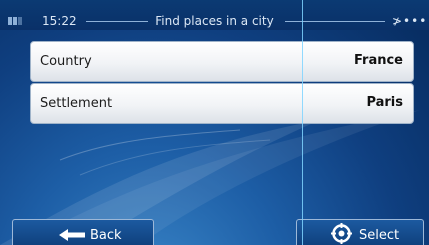 Image resolution: width=429 pixels, height=245 pixels. Describe the element at coordinates (410, 21) in the screenshot. I see `gps-signal-icon: ≯•••` at that location.